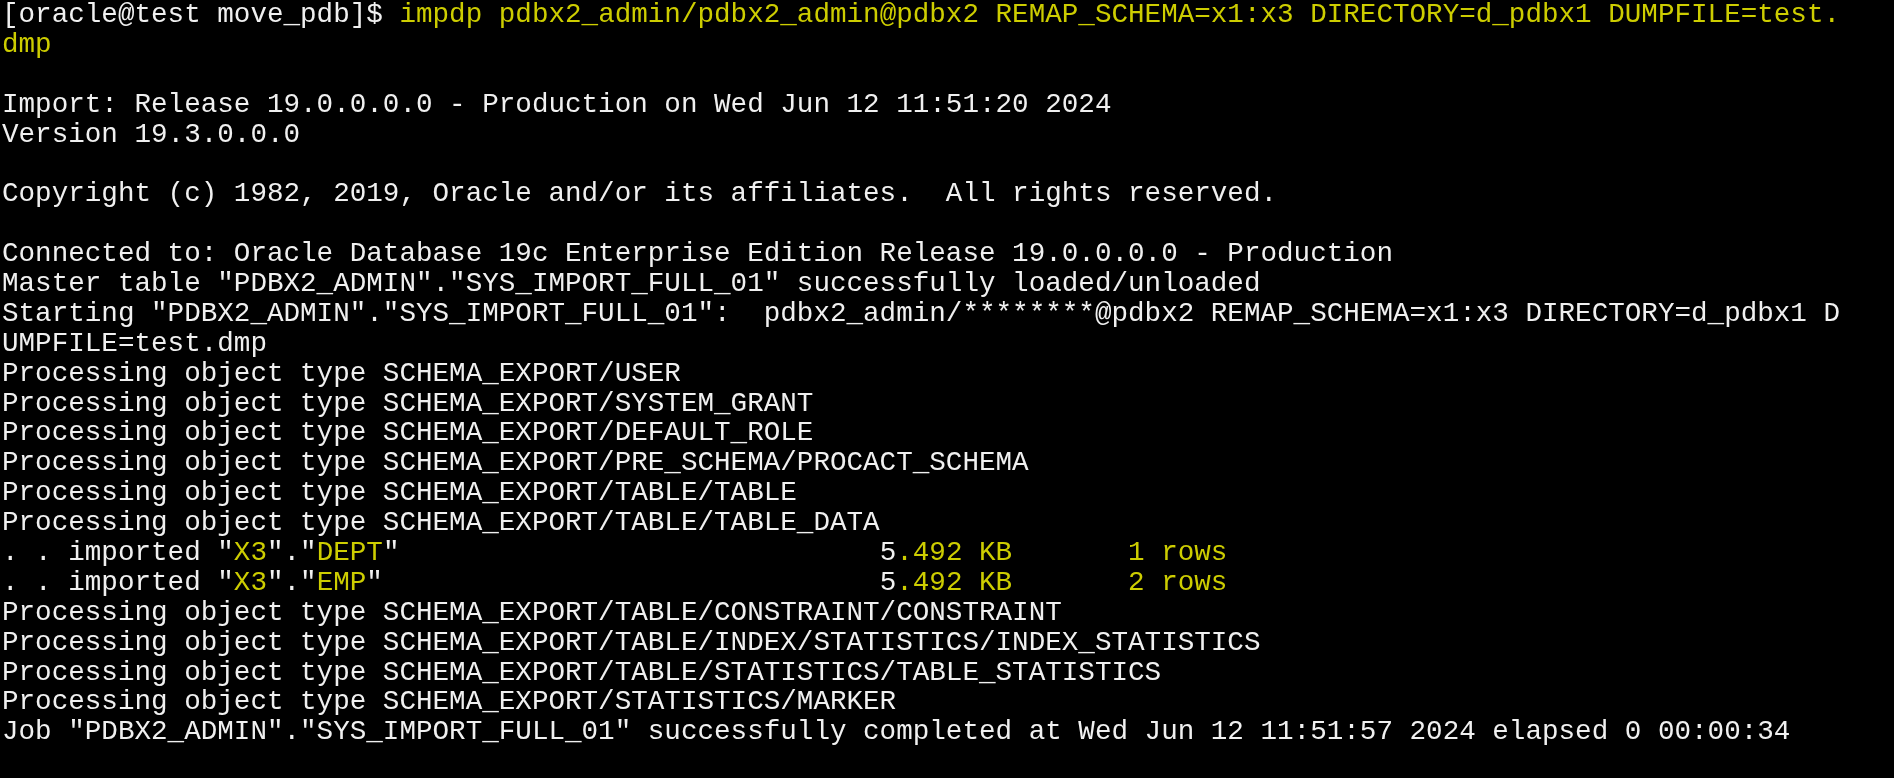 This screenshot has height=778, width=1894. I want to click on terminal-line: . . imported "X3"."EMP" 5.492 KB 2 rows, so click(615, 582).